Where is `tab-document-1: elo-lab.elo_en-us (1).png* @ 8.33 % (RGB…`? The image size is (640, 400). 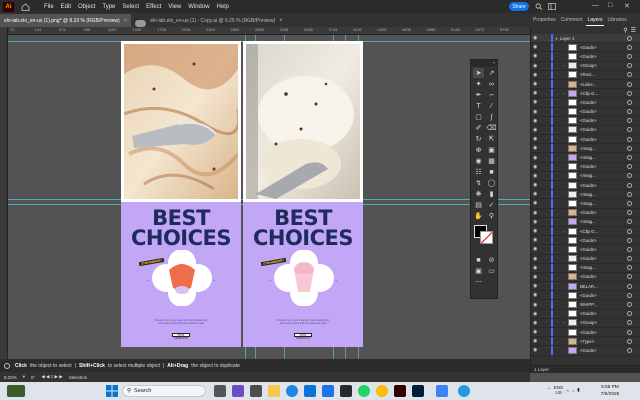 tab-document-1: elo-lab.elo_en-us (1).png* @ 8.33 % (RGB… is located at coordinates (66, 20).